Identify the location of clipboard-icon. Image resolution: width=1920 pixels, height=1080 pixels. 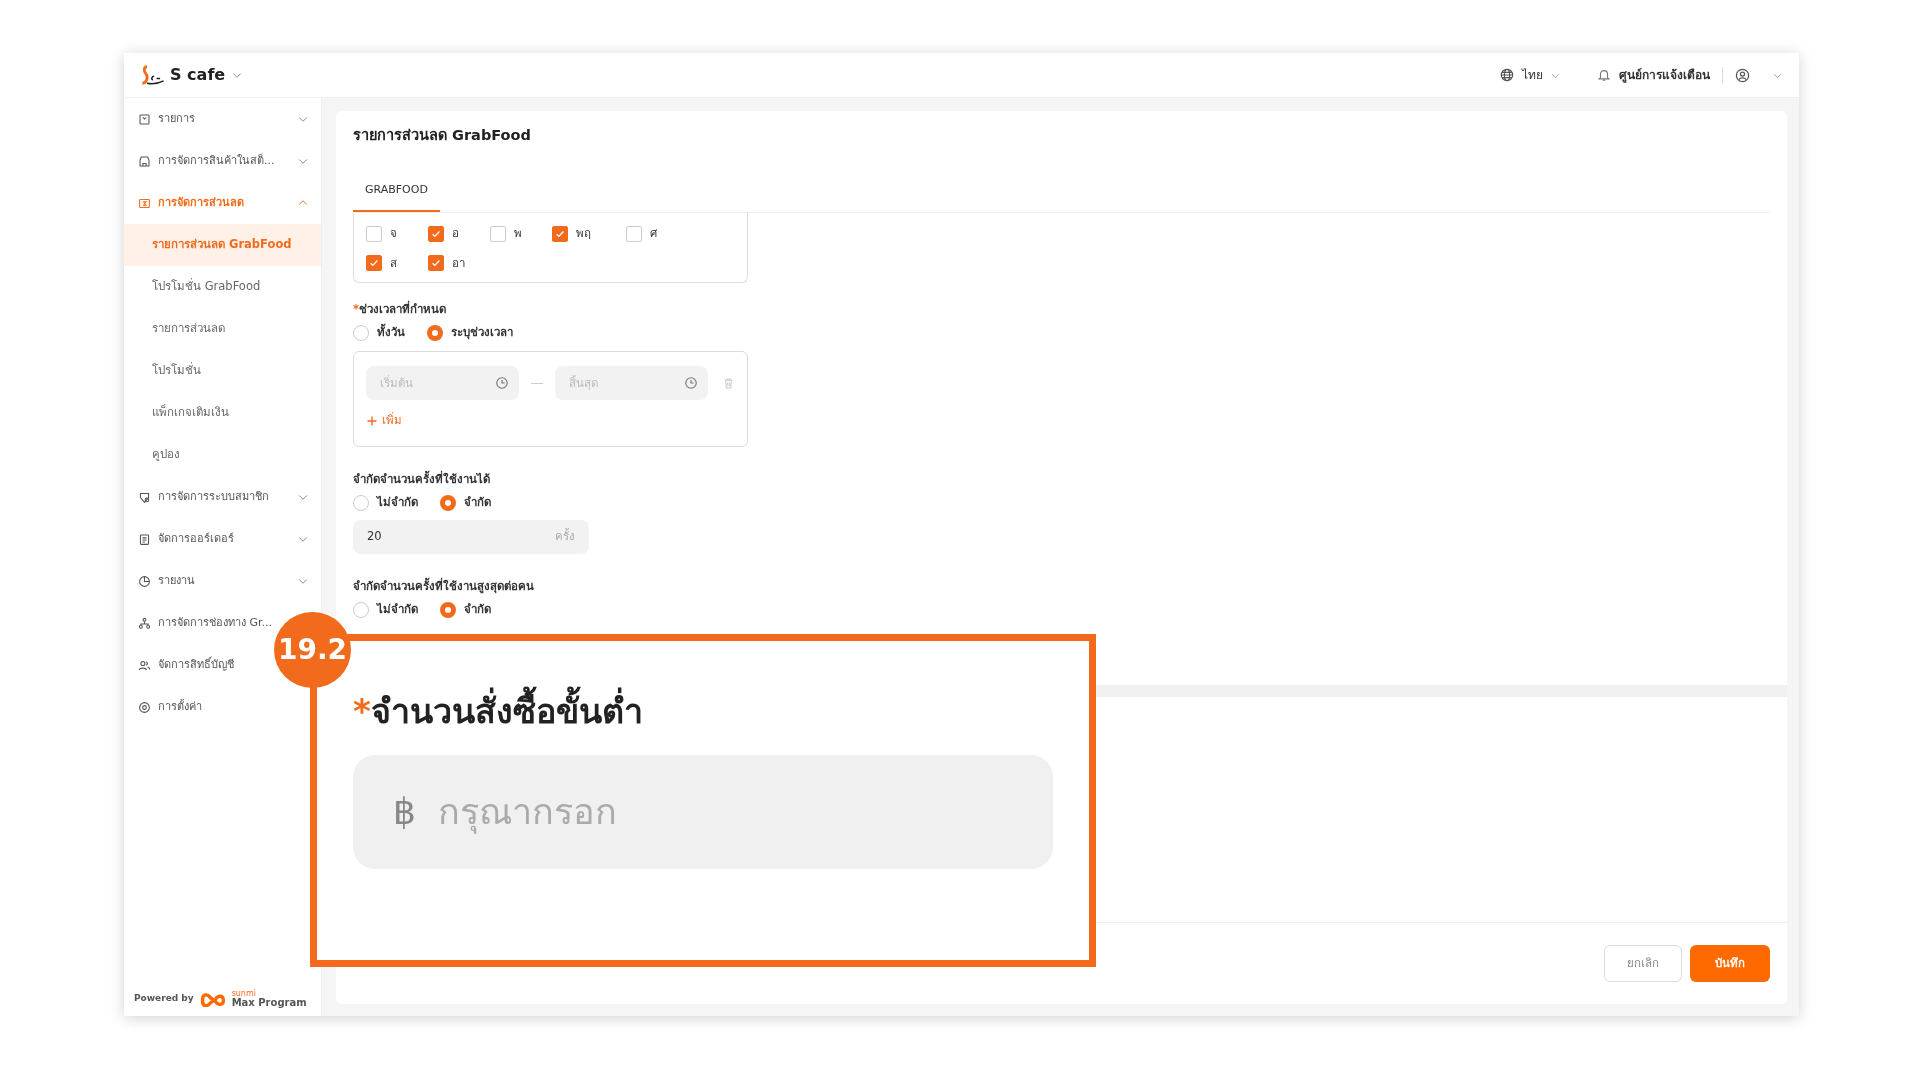
(144, 539).